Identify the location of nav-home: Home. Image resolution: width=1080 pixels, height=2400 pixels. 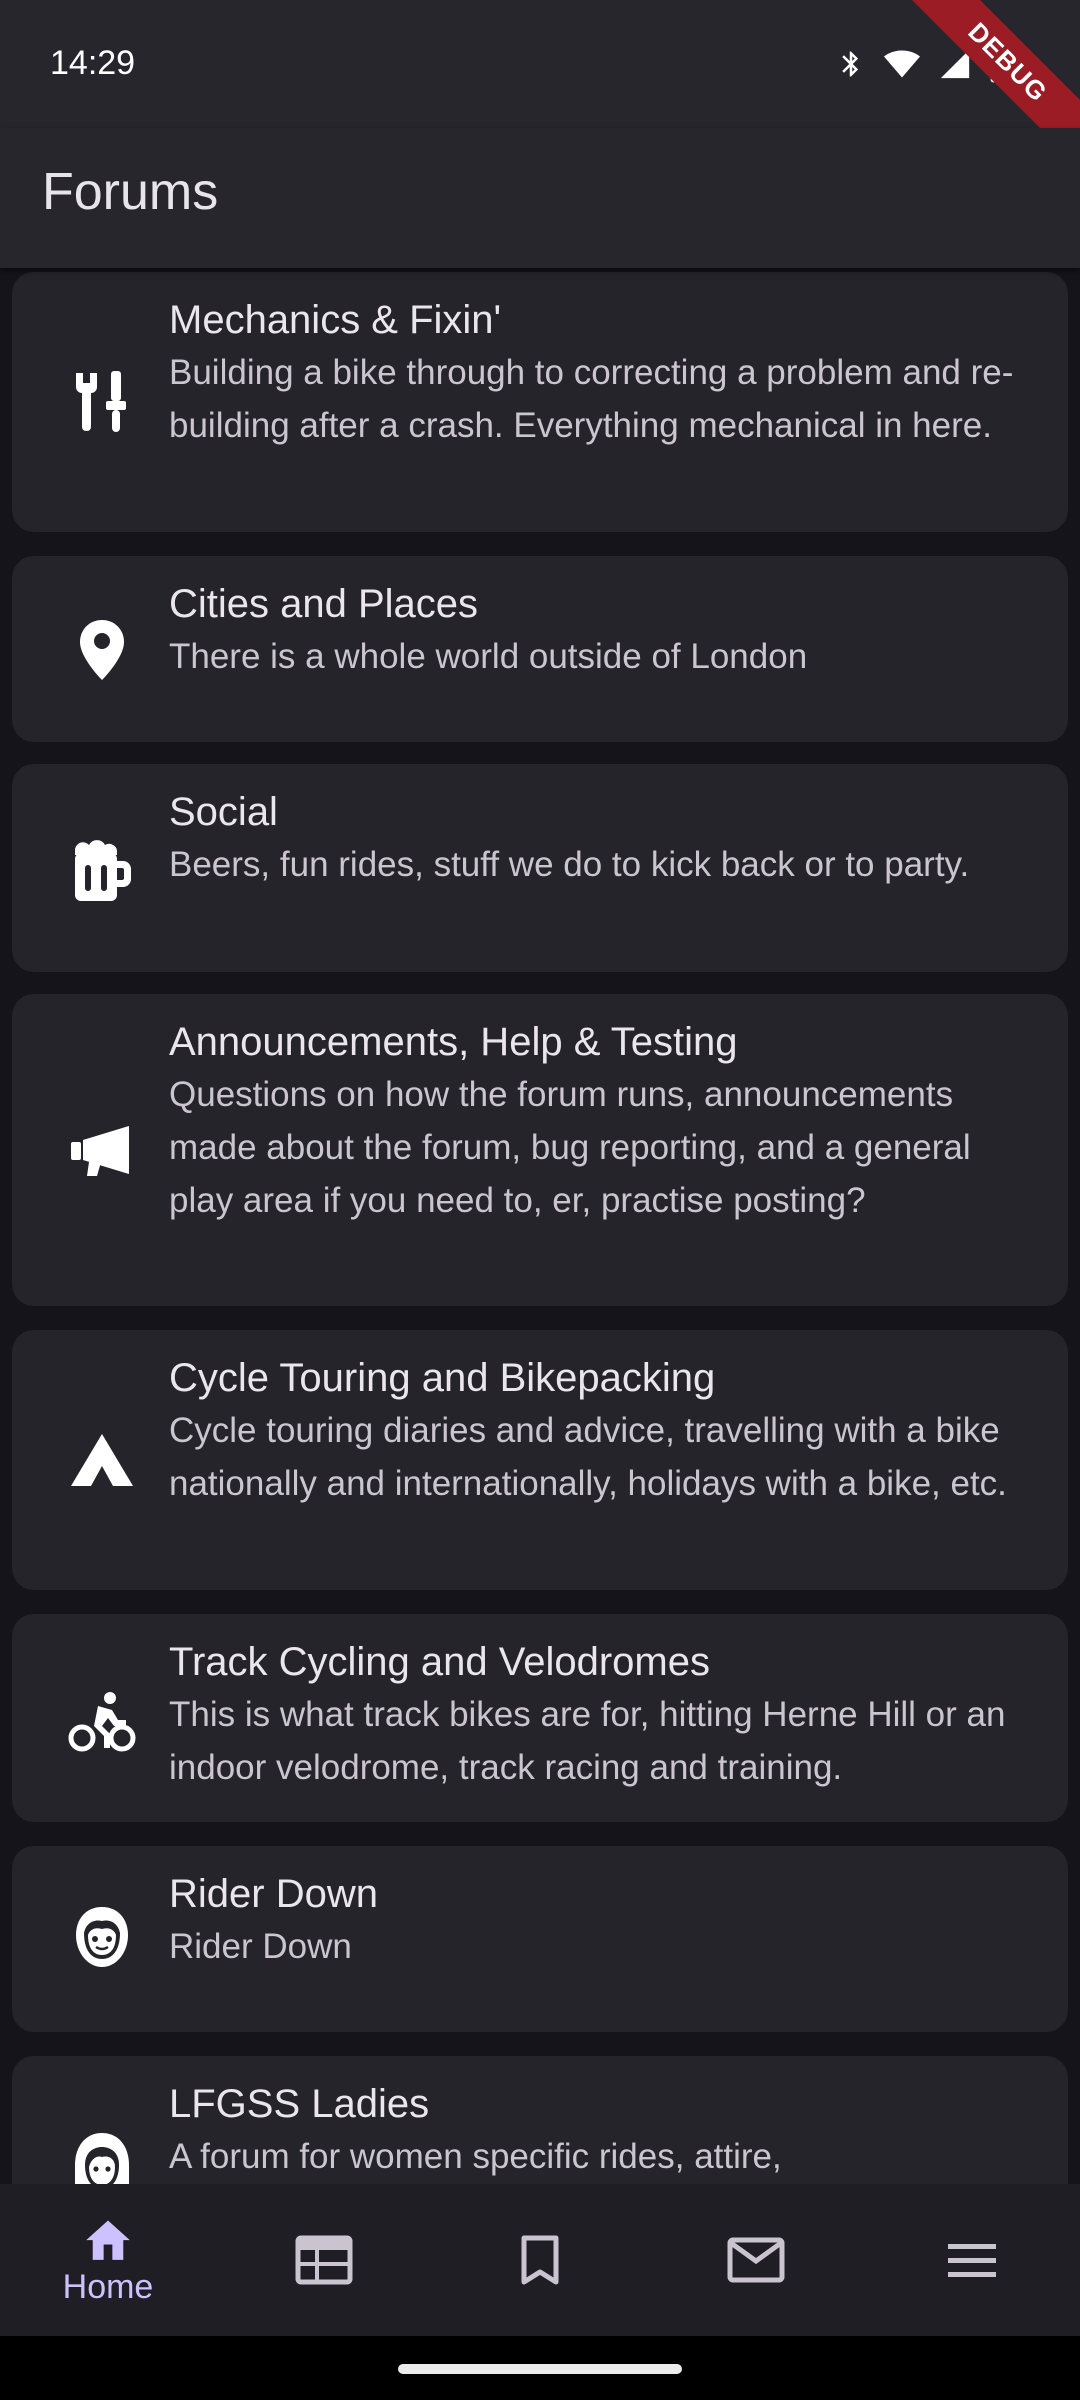
(108, 2260).